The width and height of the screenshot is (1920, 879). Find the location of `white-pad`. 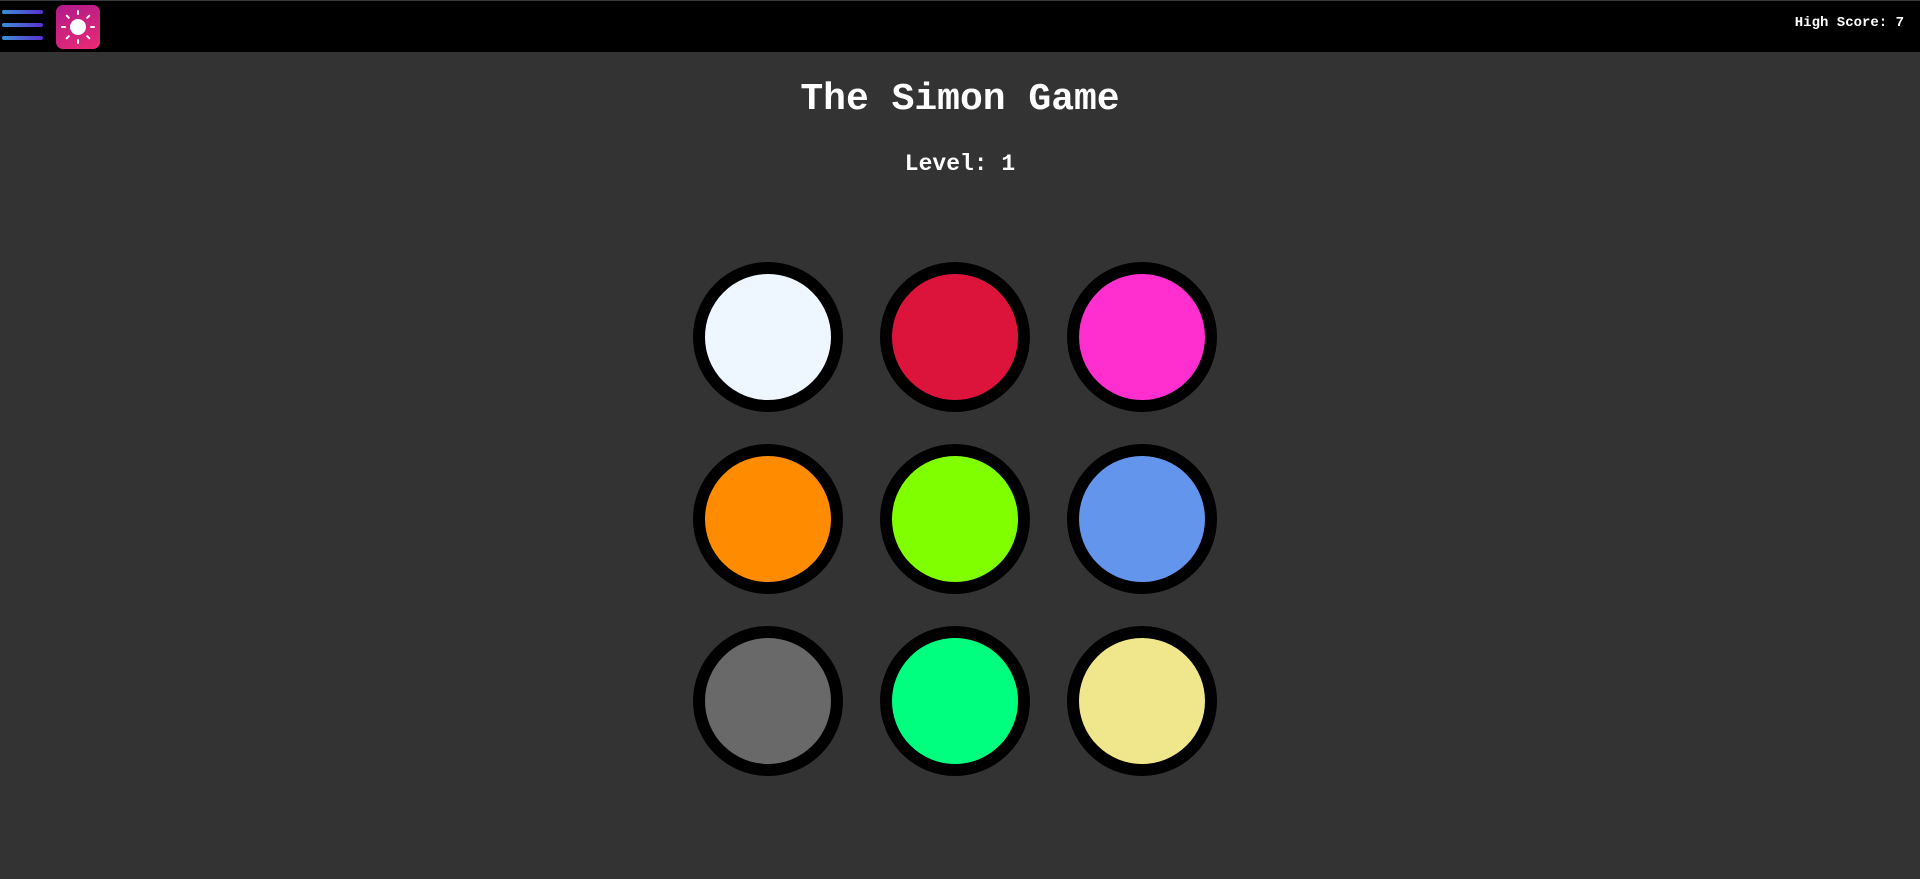

white-pad is located at coordinates (768, 337).